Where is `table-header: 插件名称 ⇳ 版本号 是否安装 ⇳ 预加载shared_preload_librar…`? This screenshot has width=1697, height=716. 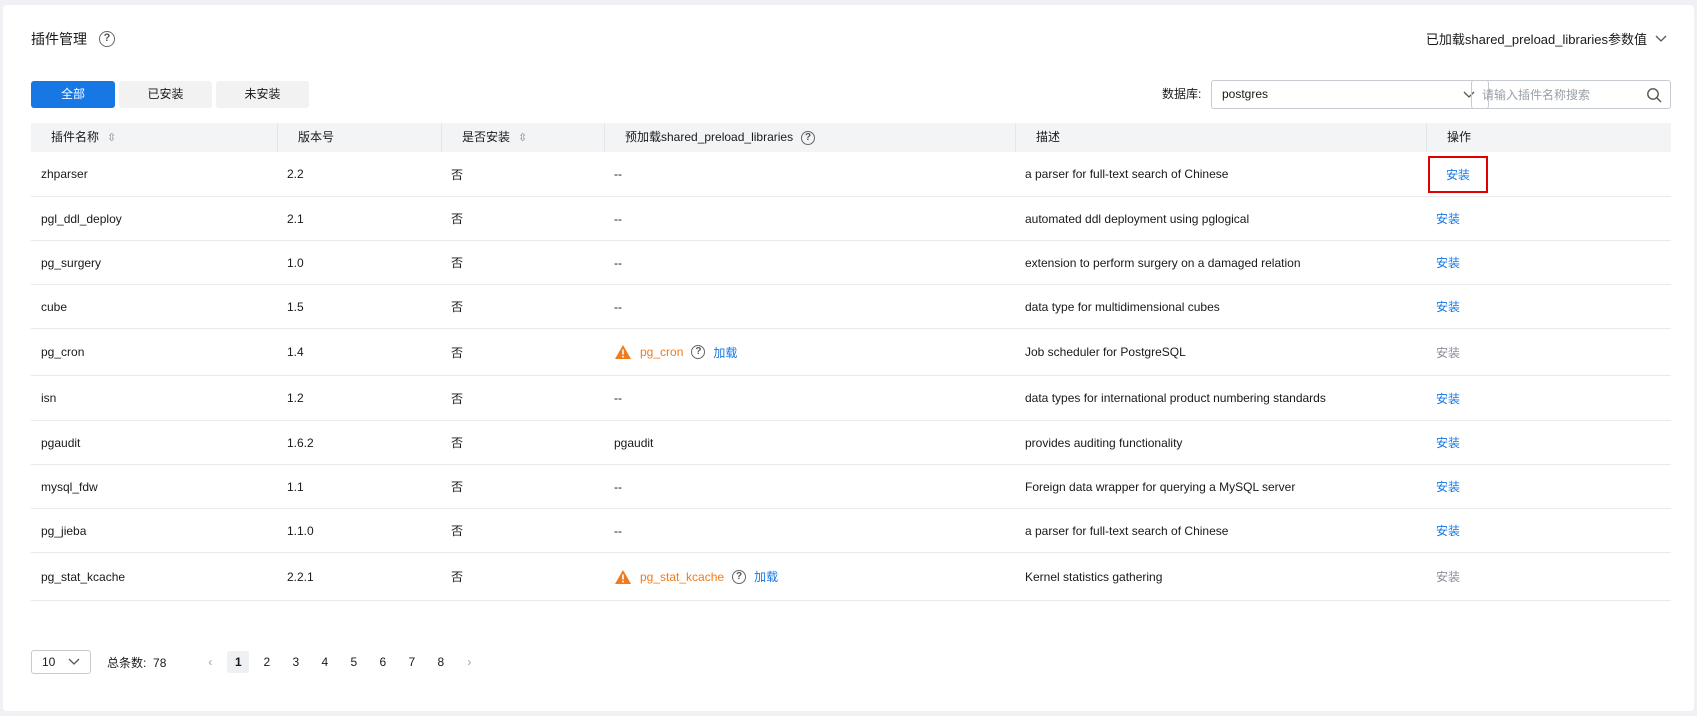
table-header: 插件名称 ⇳ 版本号 是否安装 ⇳ 预加载shared_preload_librar… is located at coordinates (851, 137).